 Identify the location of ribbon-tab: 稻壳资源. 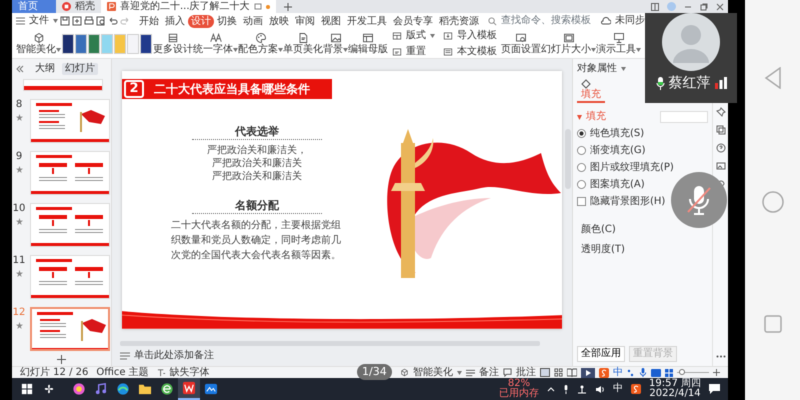
(459, 21).